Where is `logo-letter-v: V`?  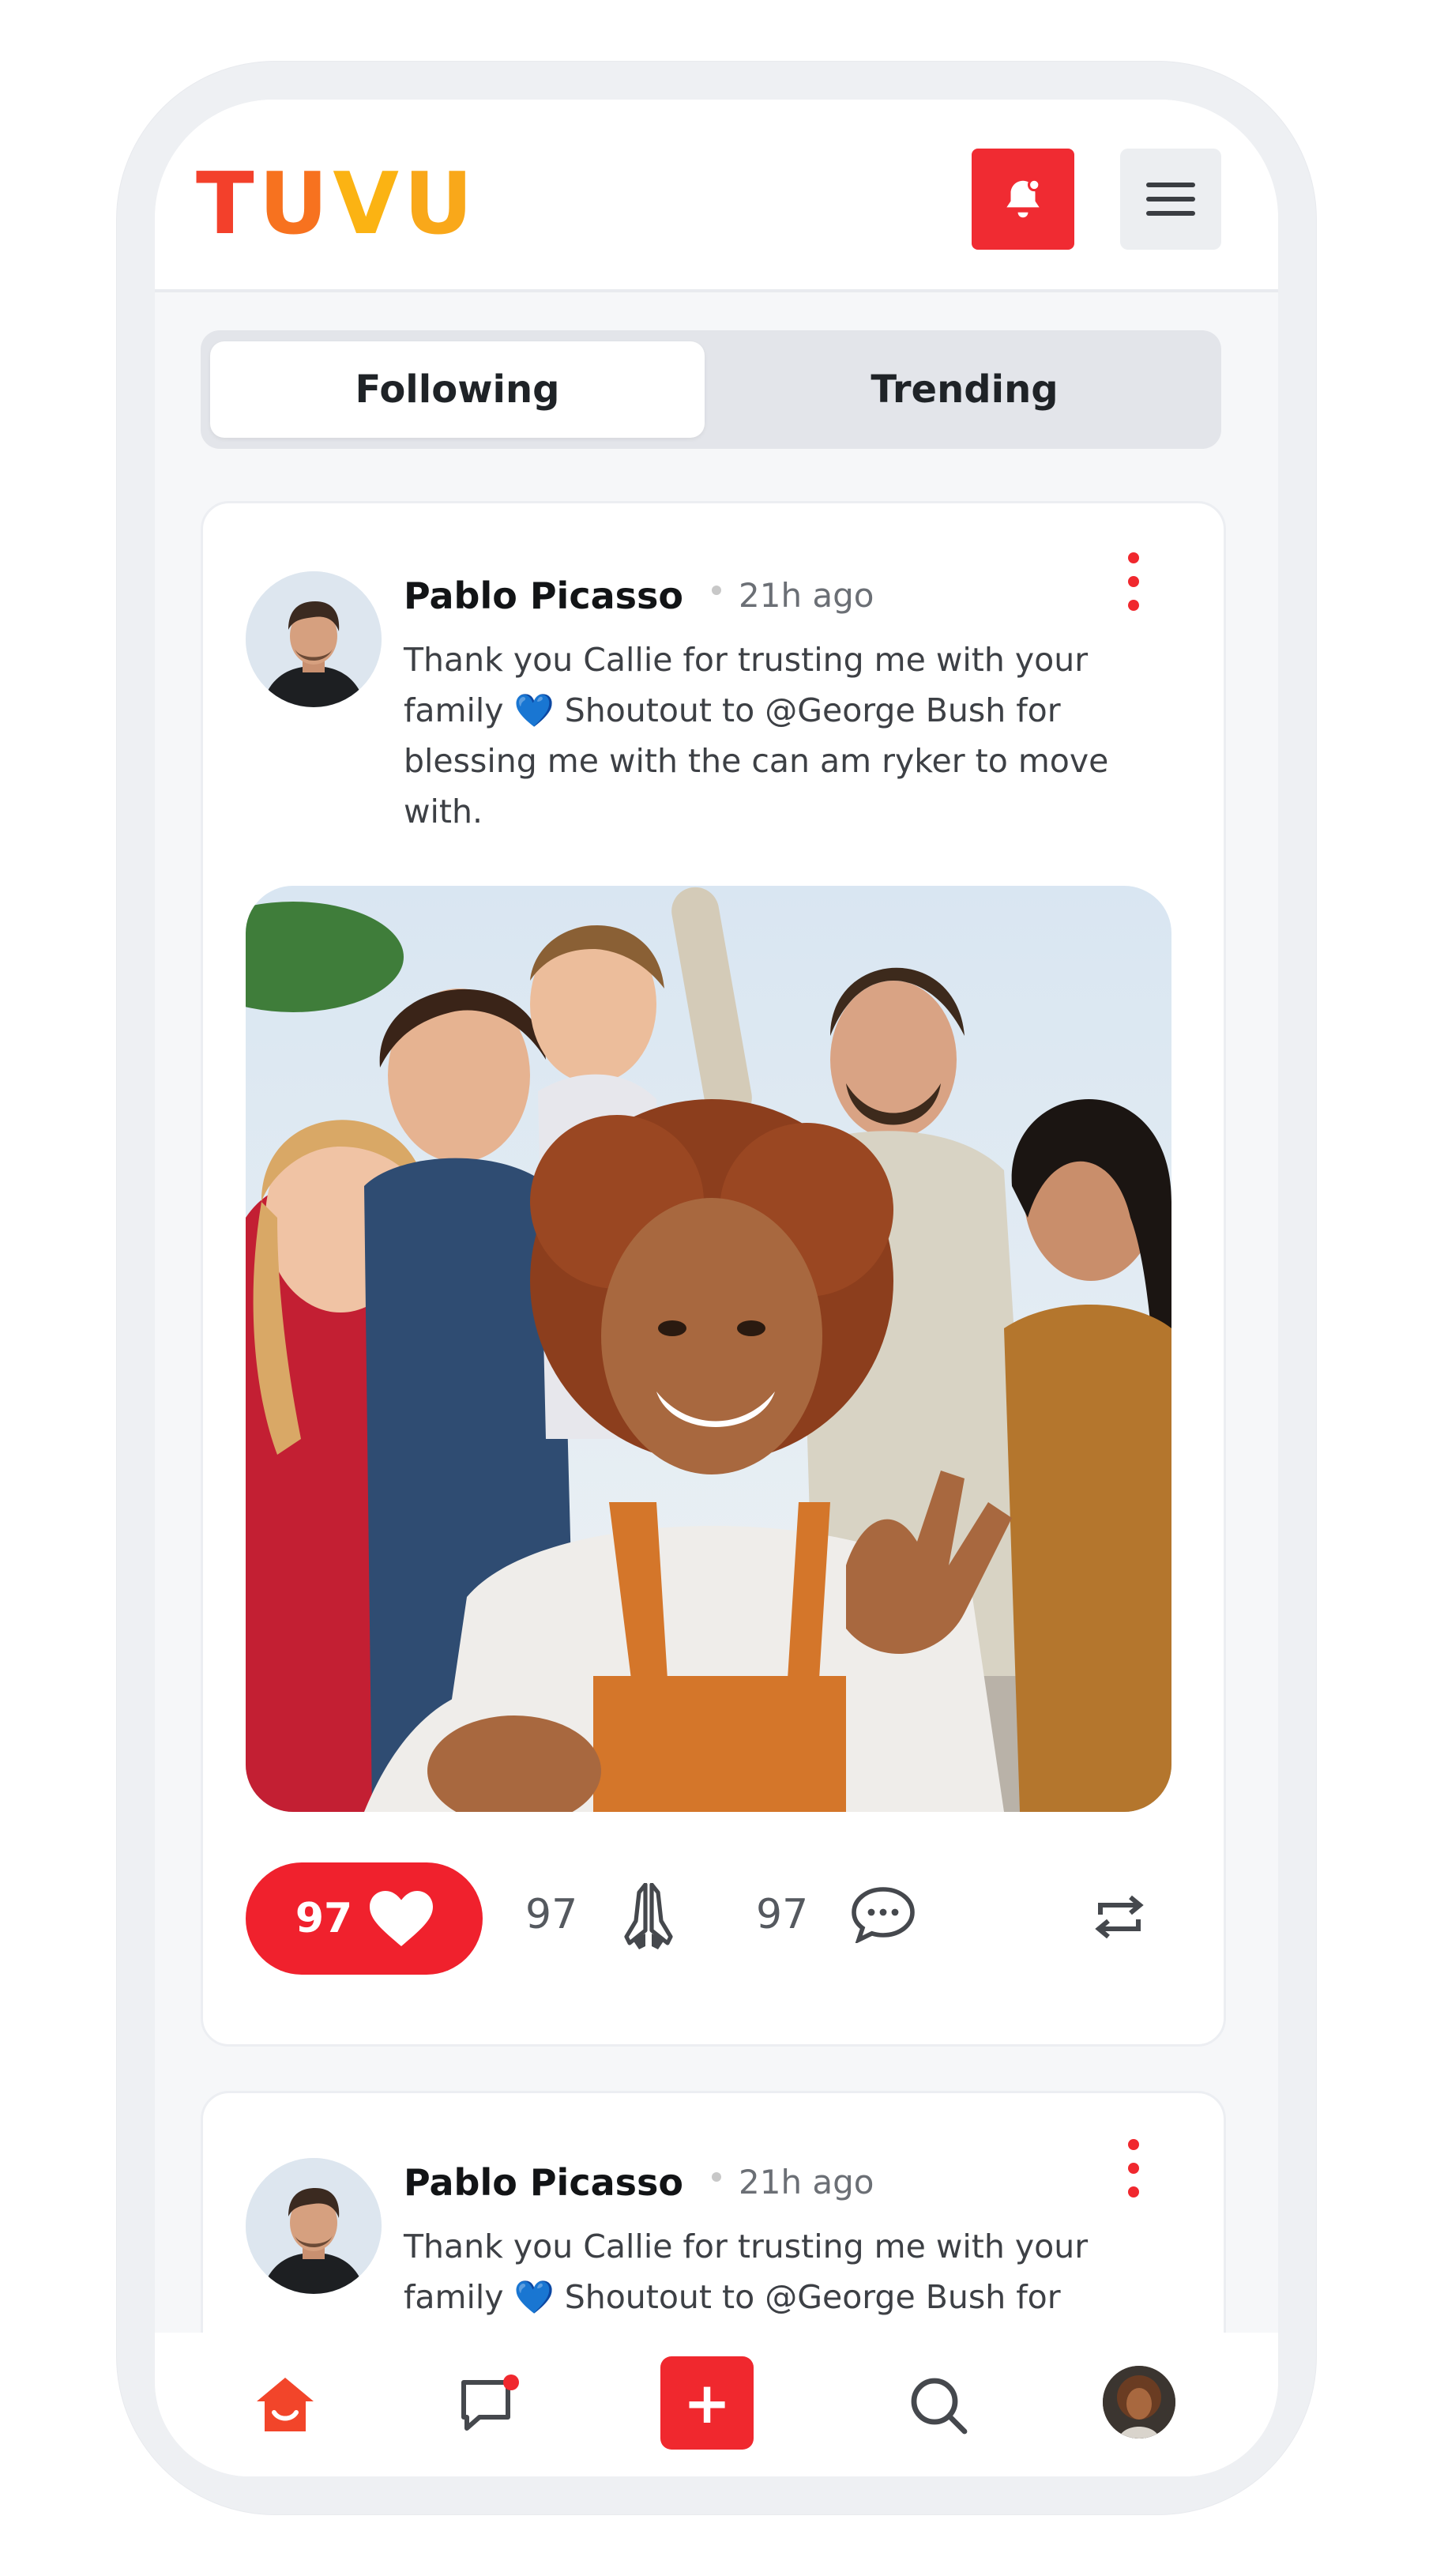 logo-letter-v: V is located at coordinates (368, 204).